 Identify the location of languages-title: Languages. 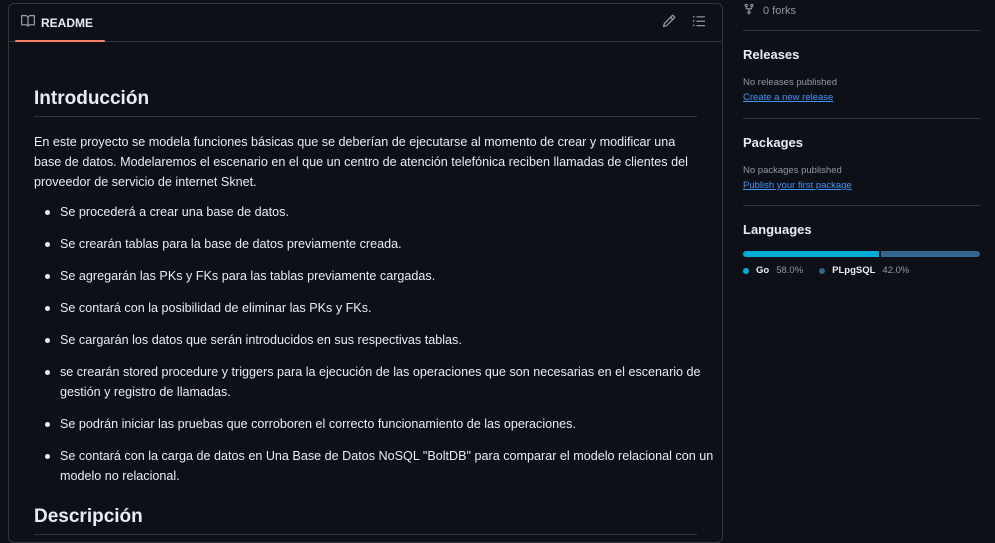
(777, 229).